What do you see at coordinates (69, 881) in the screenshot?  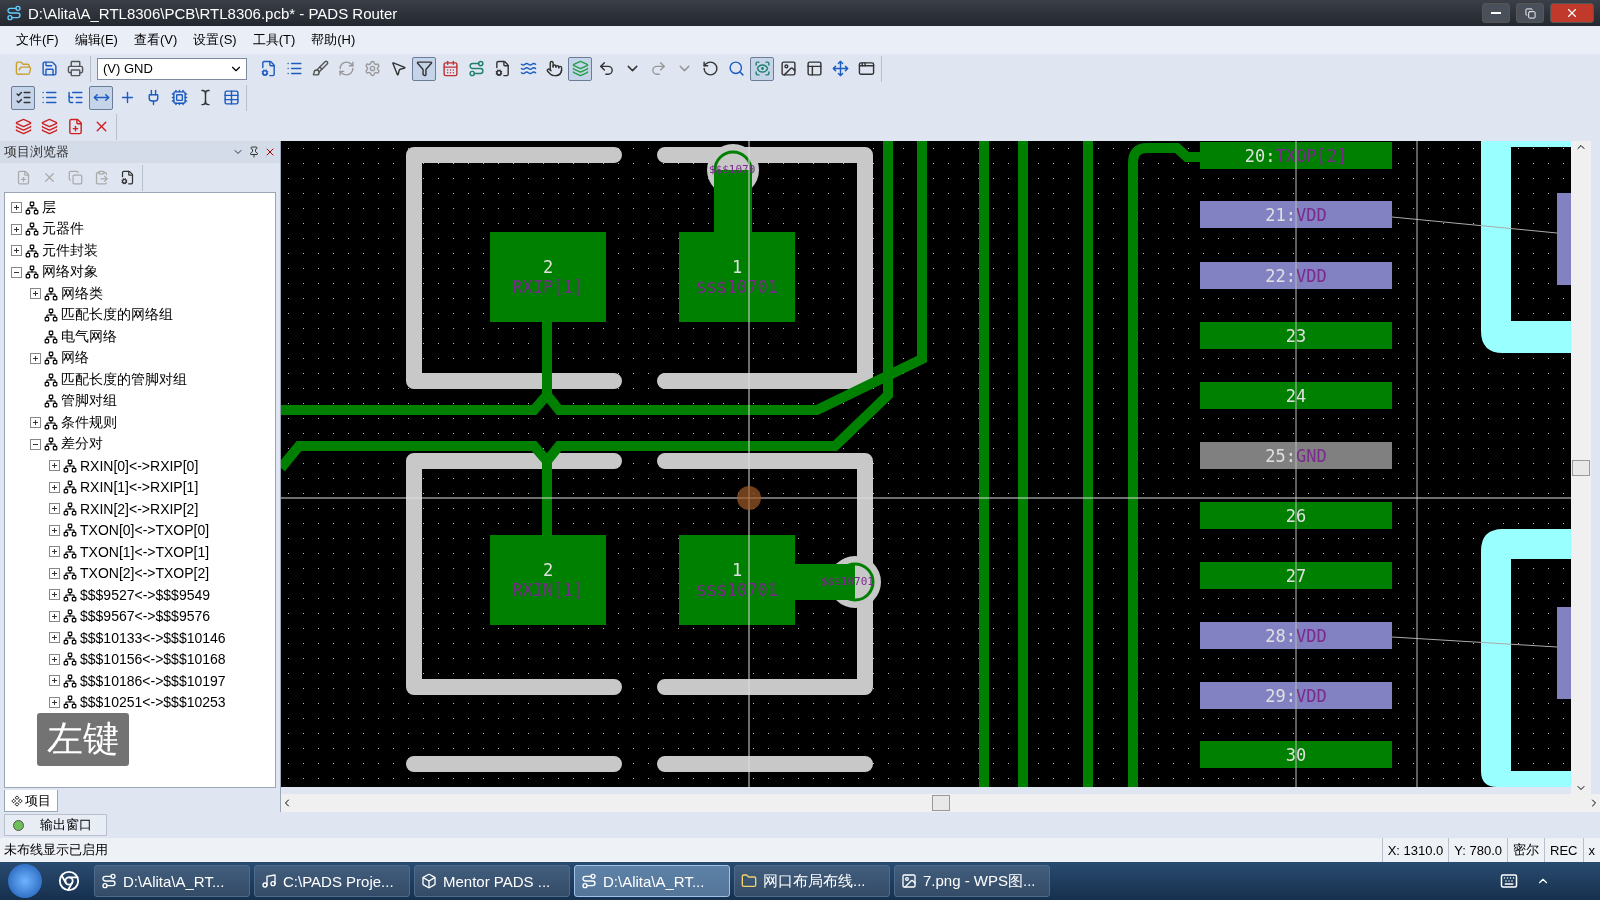 I see `browser-icon` at bounding box center [69, 881].